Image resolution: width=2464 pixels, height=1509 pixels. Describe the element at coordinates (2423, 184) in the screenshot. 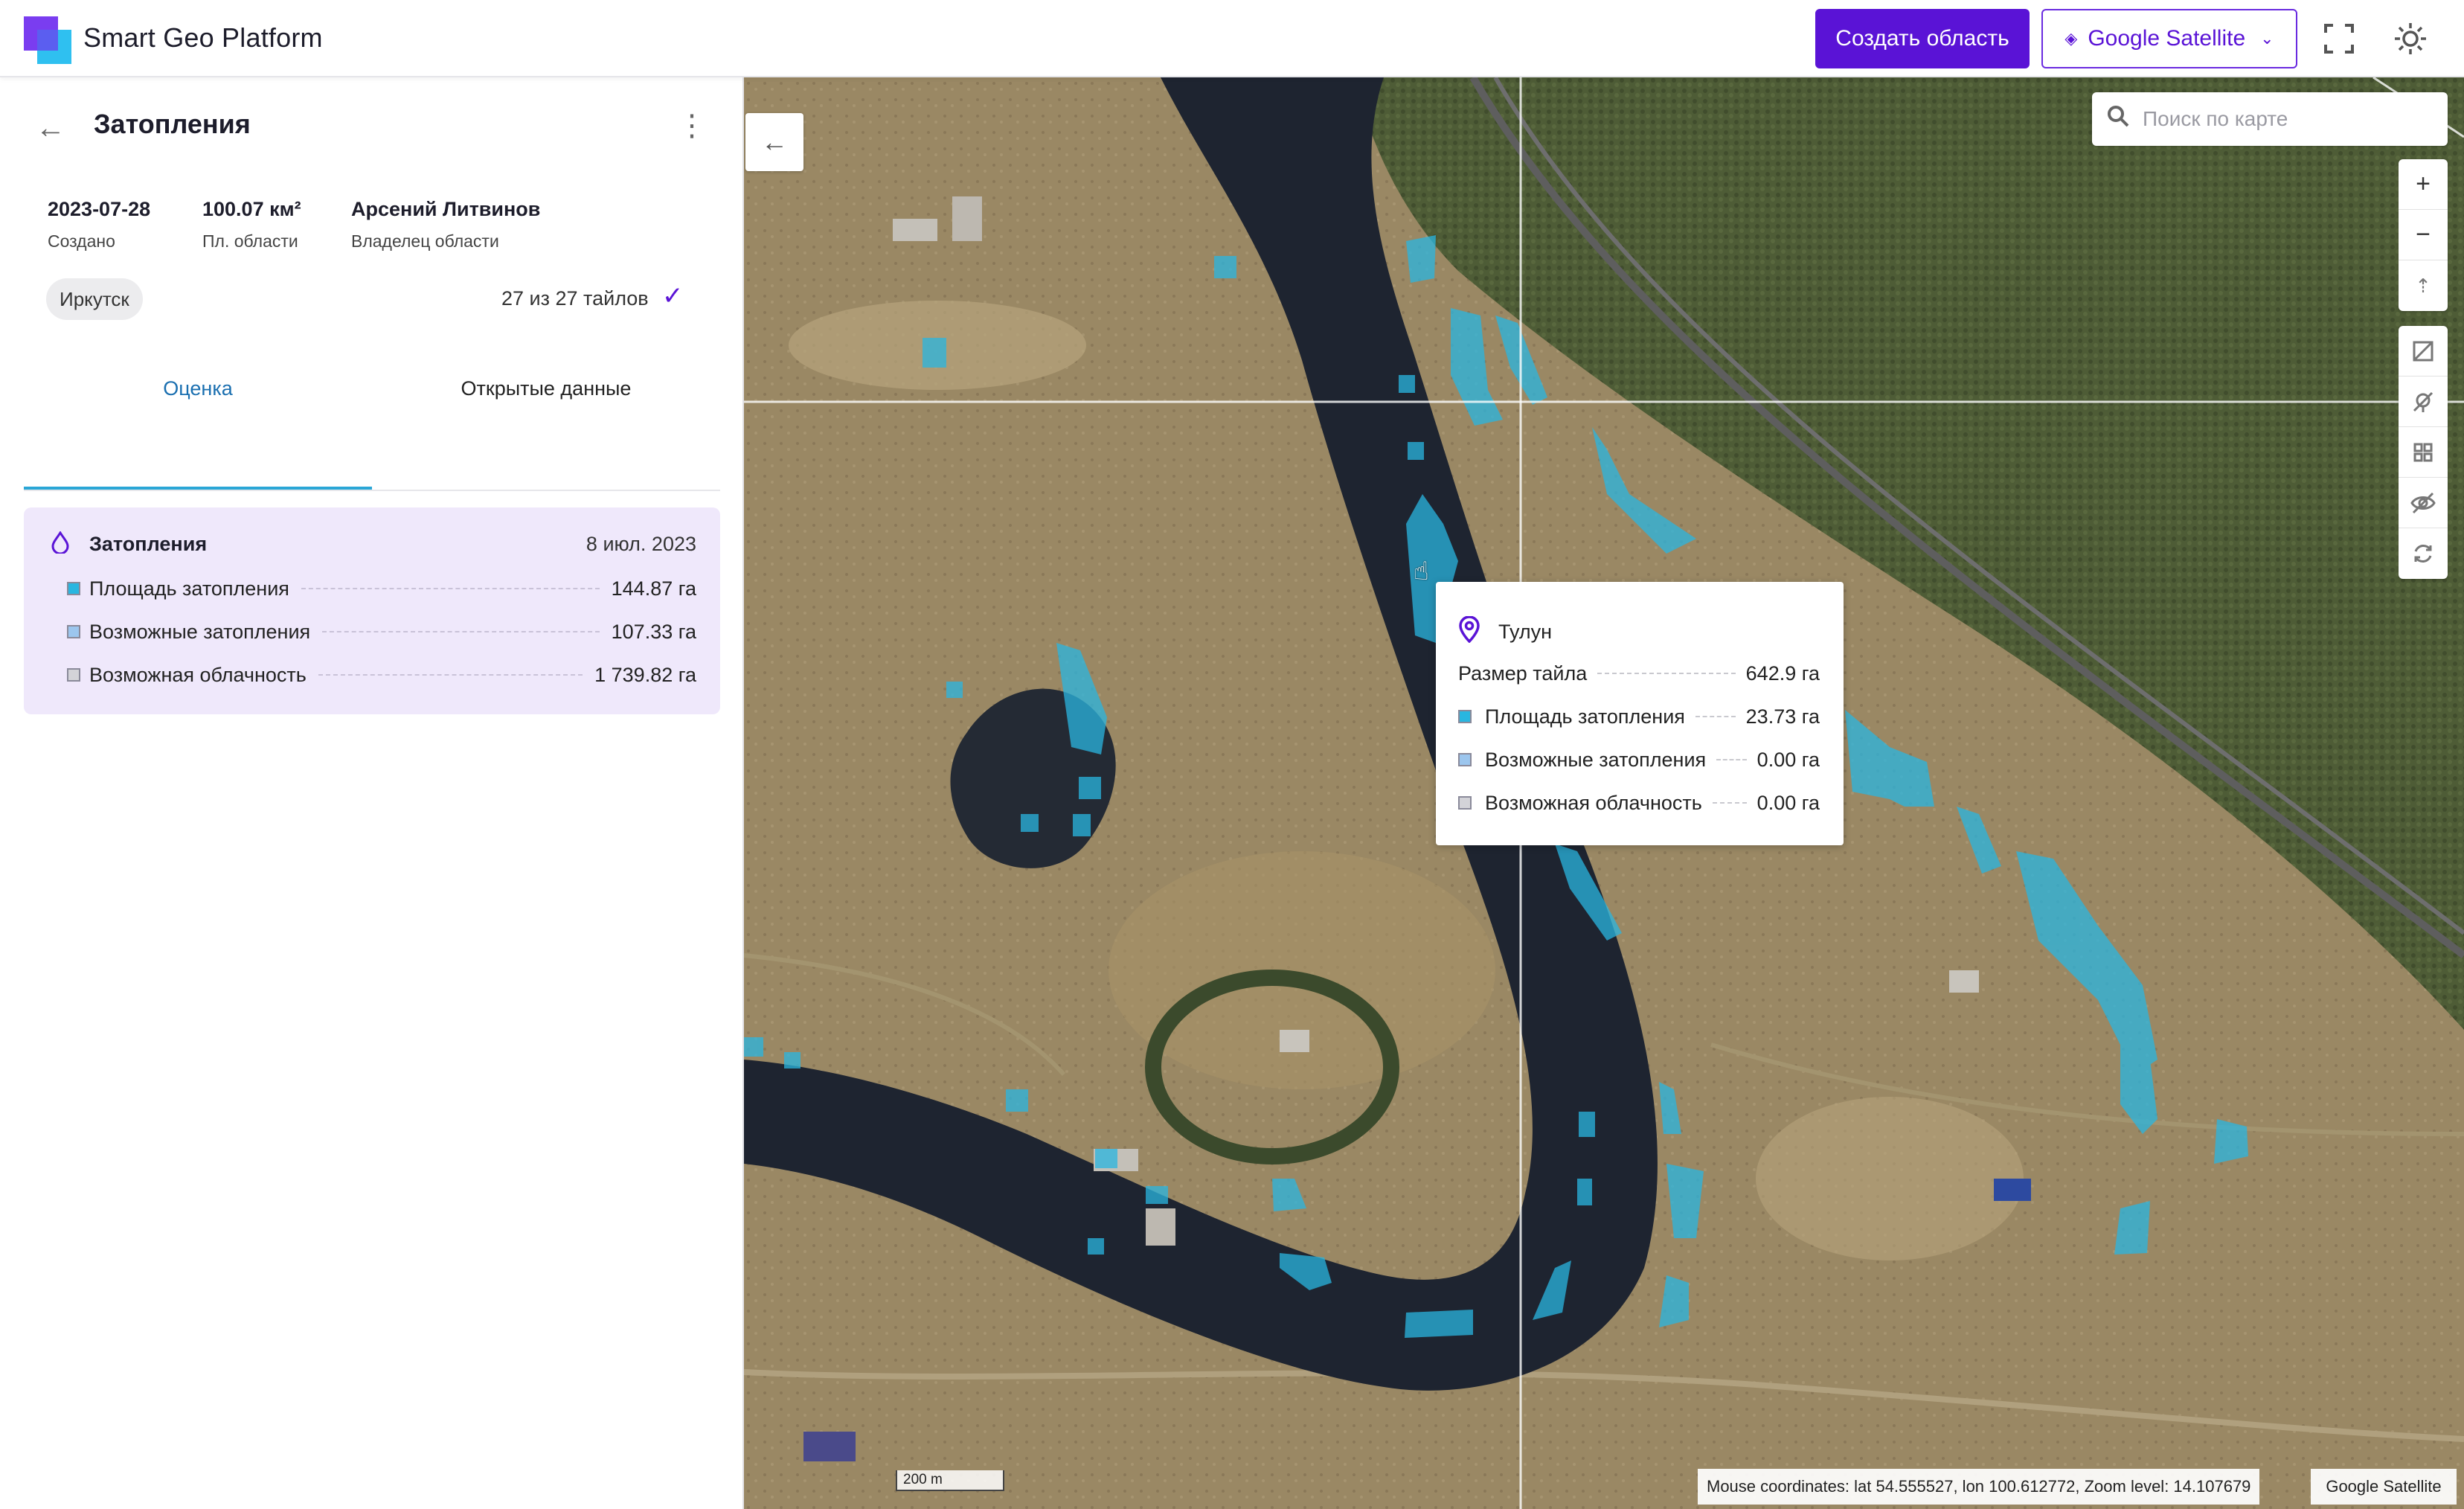

I see `zoom-in-button: +` at that location.